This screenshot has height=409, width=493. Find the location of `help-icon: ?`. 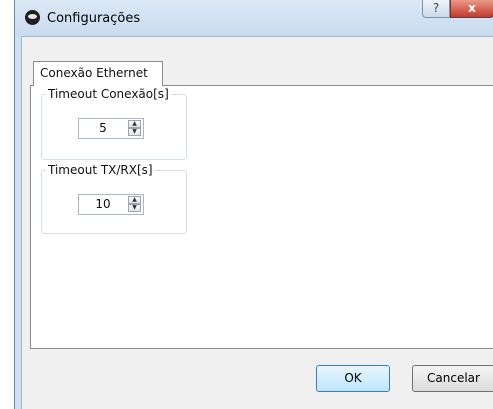

help-icon: ? is located at coordinates (436, 8).